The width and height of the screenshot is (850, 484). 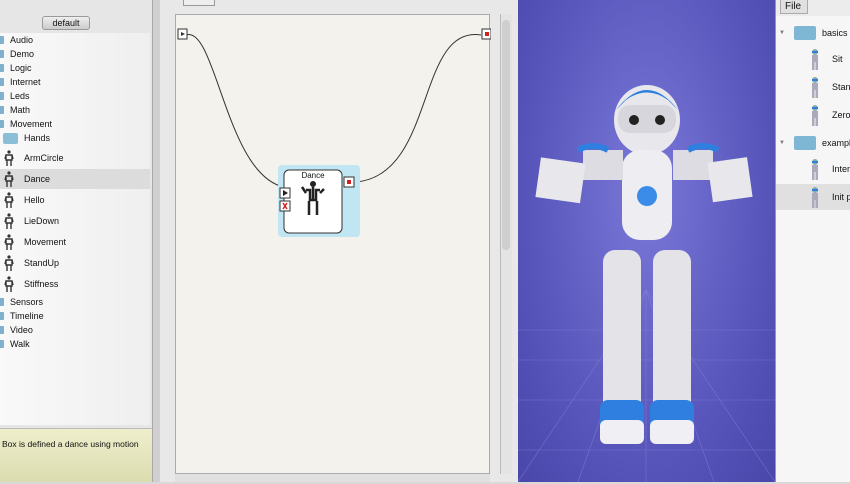 I want to click on vertical-scroll-thumb, so click(x=506, y=135).